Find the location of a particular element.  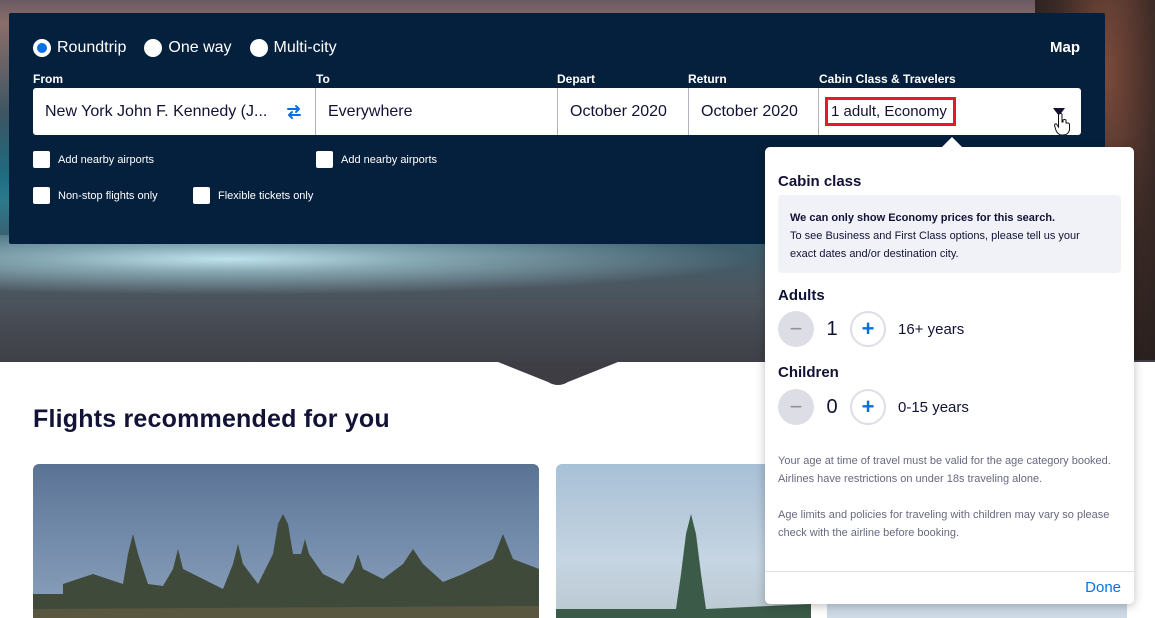

cabin-travelers-field: 1 adult, Economy is located at coordinates (950, 111).